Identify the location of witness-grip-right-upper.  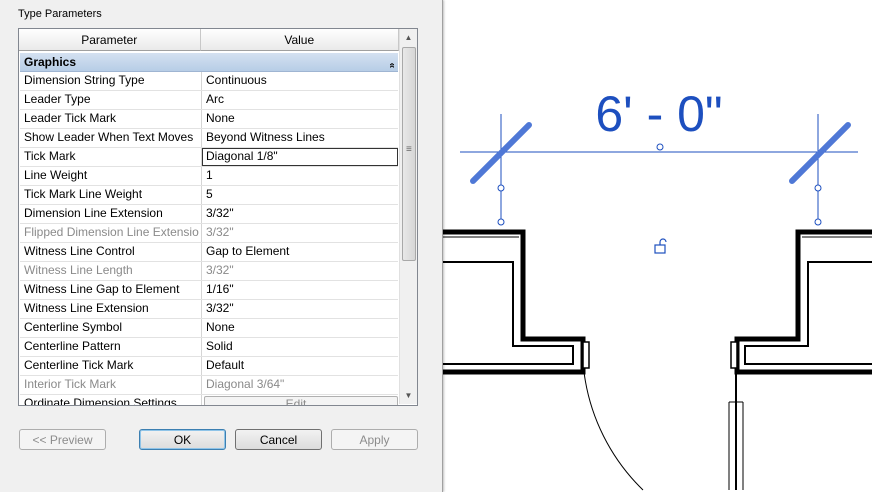
(818, 188).